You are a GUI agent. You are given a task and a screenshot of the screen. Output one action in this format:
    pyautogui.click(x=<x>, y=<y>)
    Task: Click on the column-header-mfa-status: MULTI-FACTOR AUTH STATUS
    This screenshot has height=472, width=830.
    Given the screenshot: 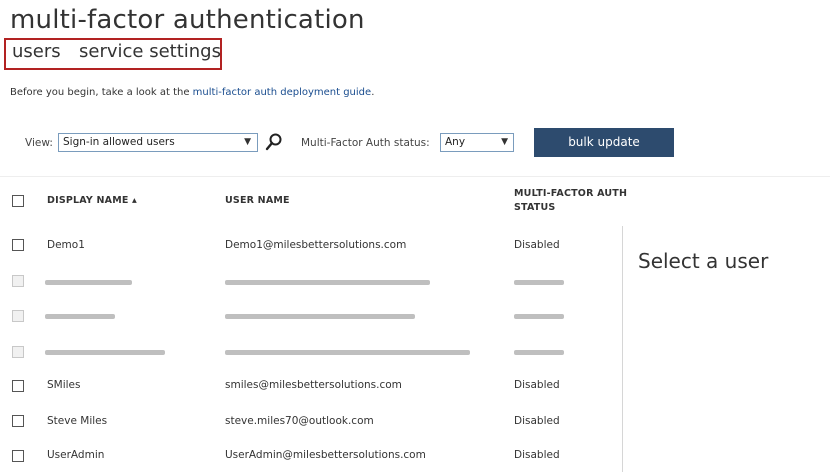 What is the action you would take?
    pyautogui.click(x=570, y=201)
    